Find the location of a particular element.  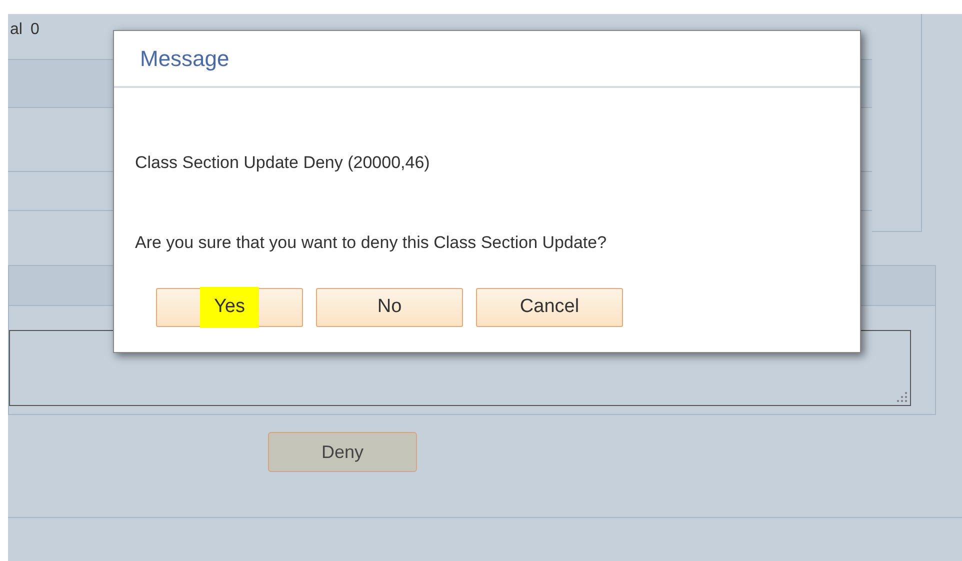

total-value: 0 is located at coordinates (35, 30).